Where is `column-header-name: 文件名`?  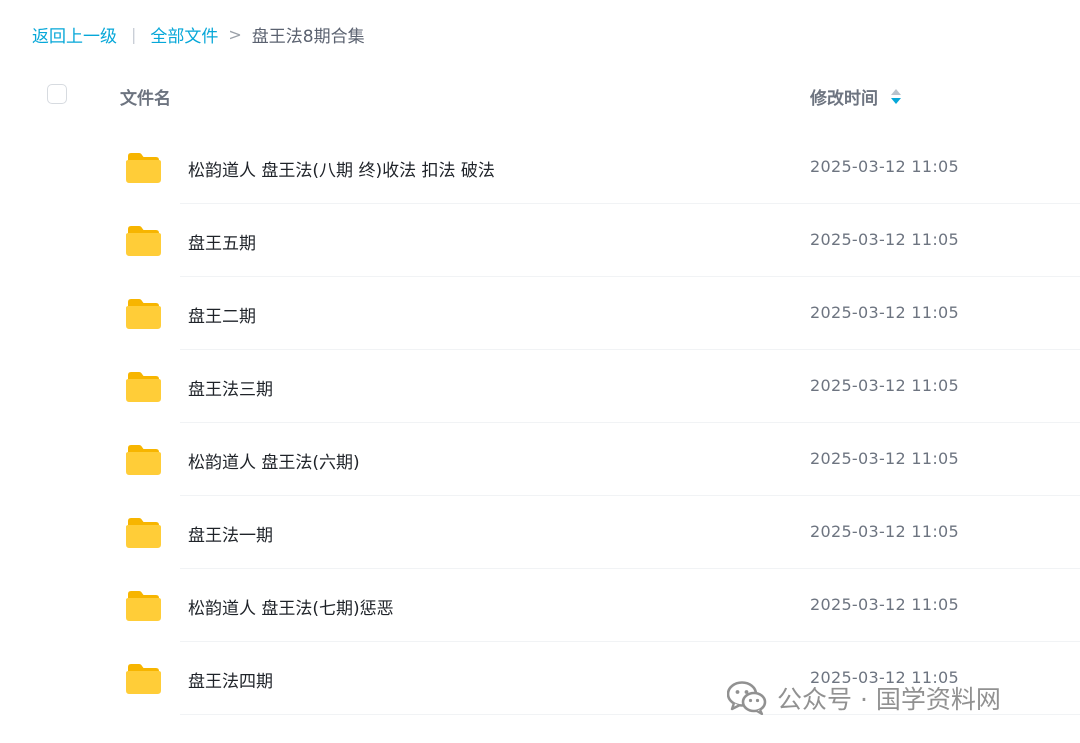
column-header-name: 文件名 is located at coordinates (145, 99).